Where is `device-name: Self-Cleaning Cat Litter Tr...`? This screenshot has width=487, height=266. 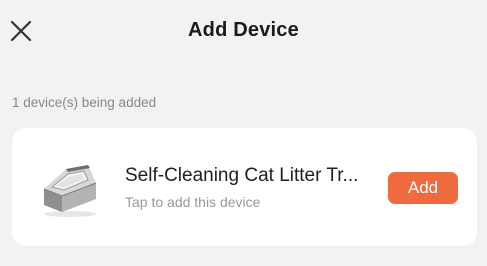 device-name: Self-Cleaning Cat Litter Tr... is located at coordinates (242, 175).